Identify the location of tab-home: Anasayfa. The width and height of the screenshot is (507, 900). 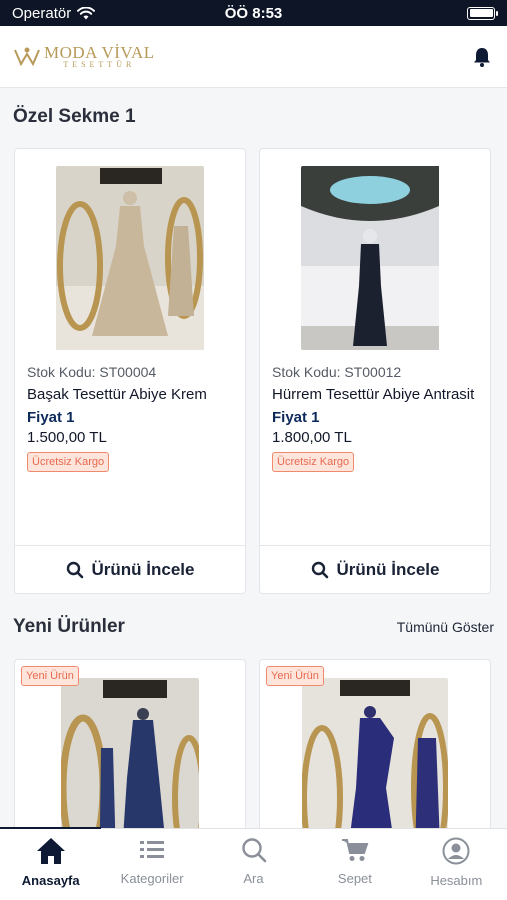
(50, 864).